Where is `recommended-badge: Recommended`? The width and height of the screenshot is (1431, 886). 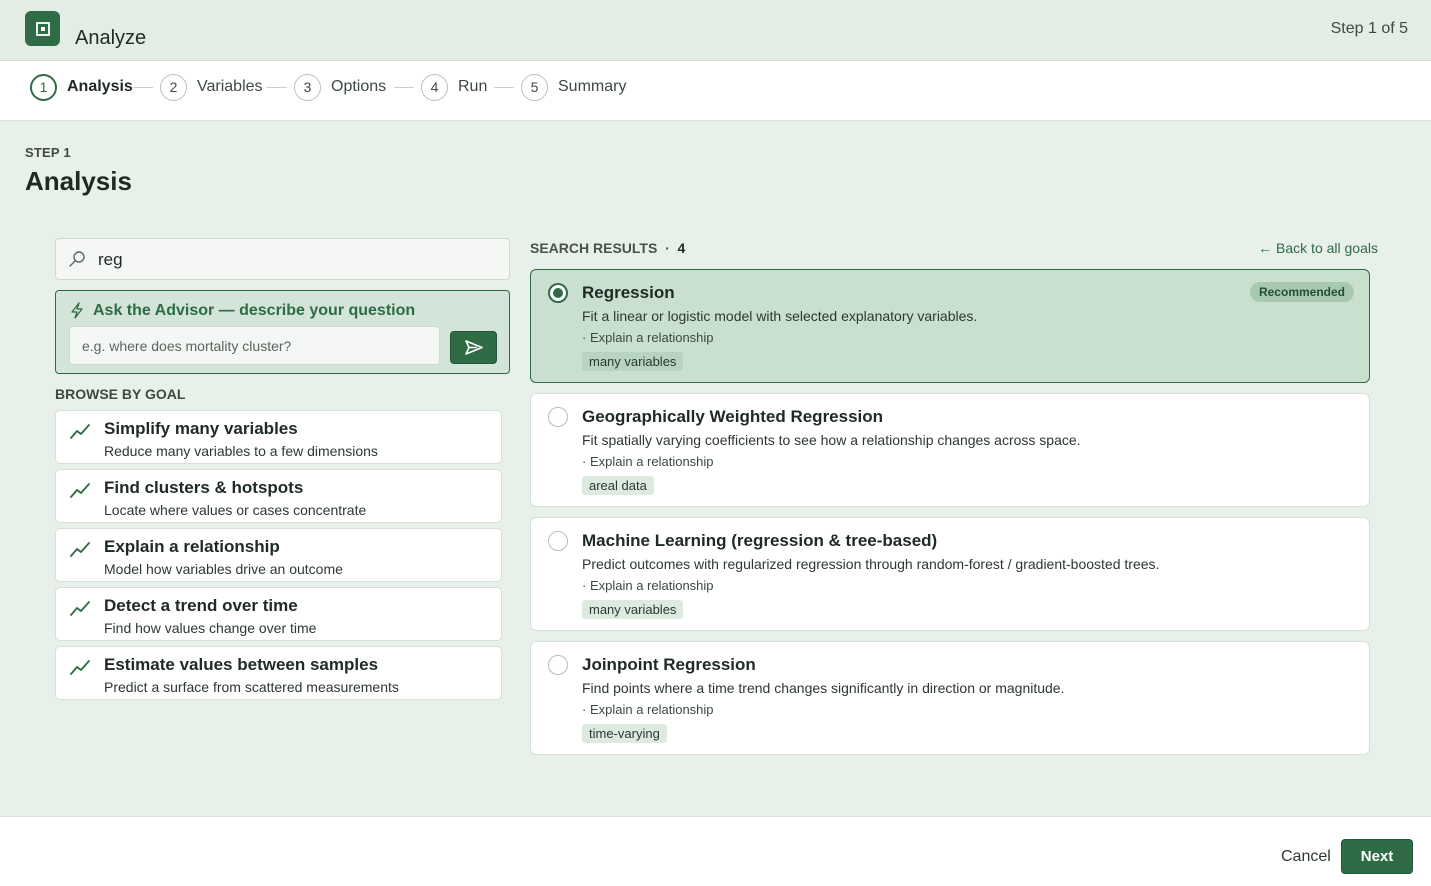 recommended-badge: Recommended is located at coordinates (1301, 292).